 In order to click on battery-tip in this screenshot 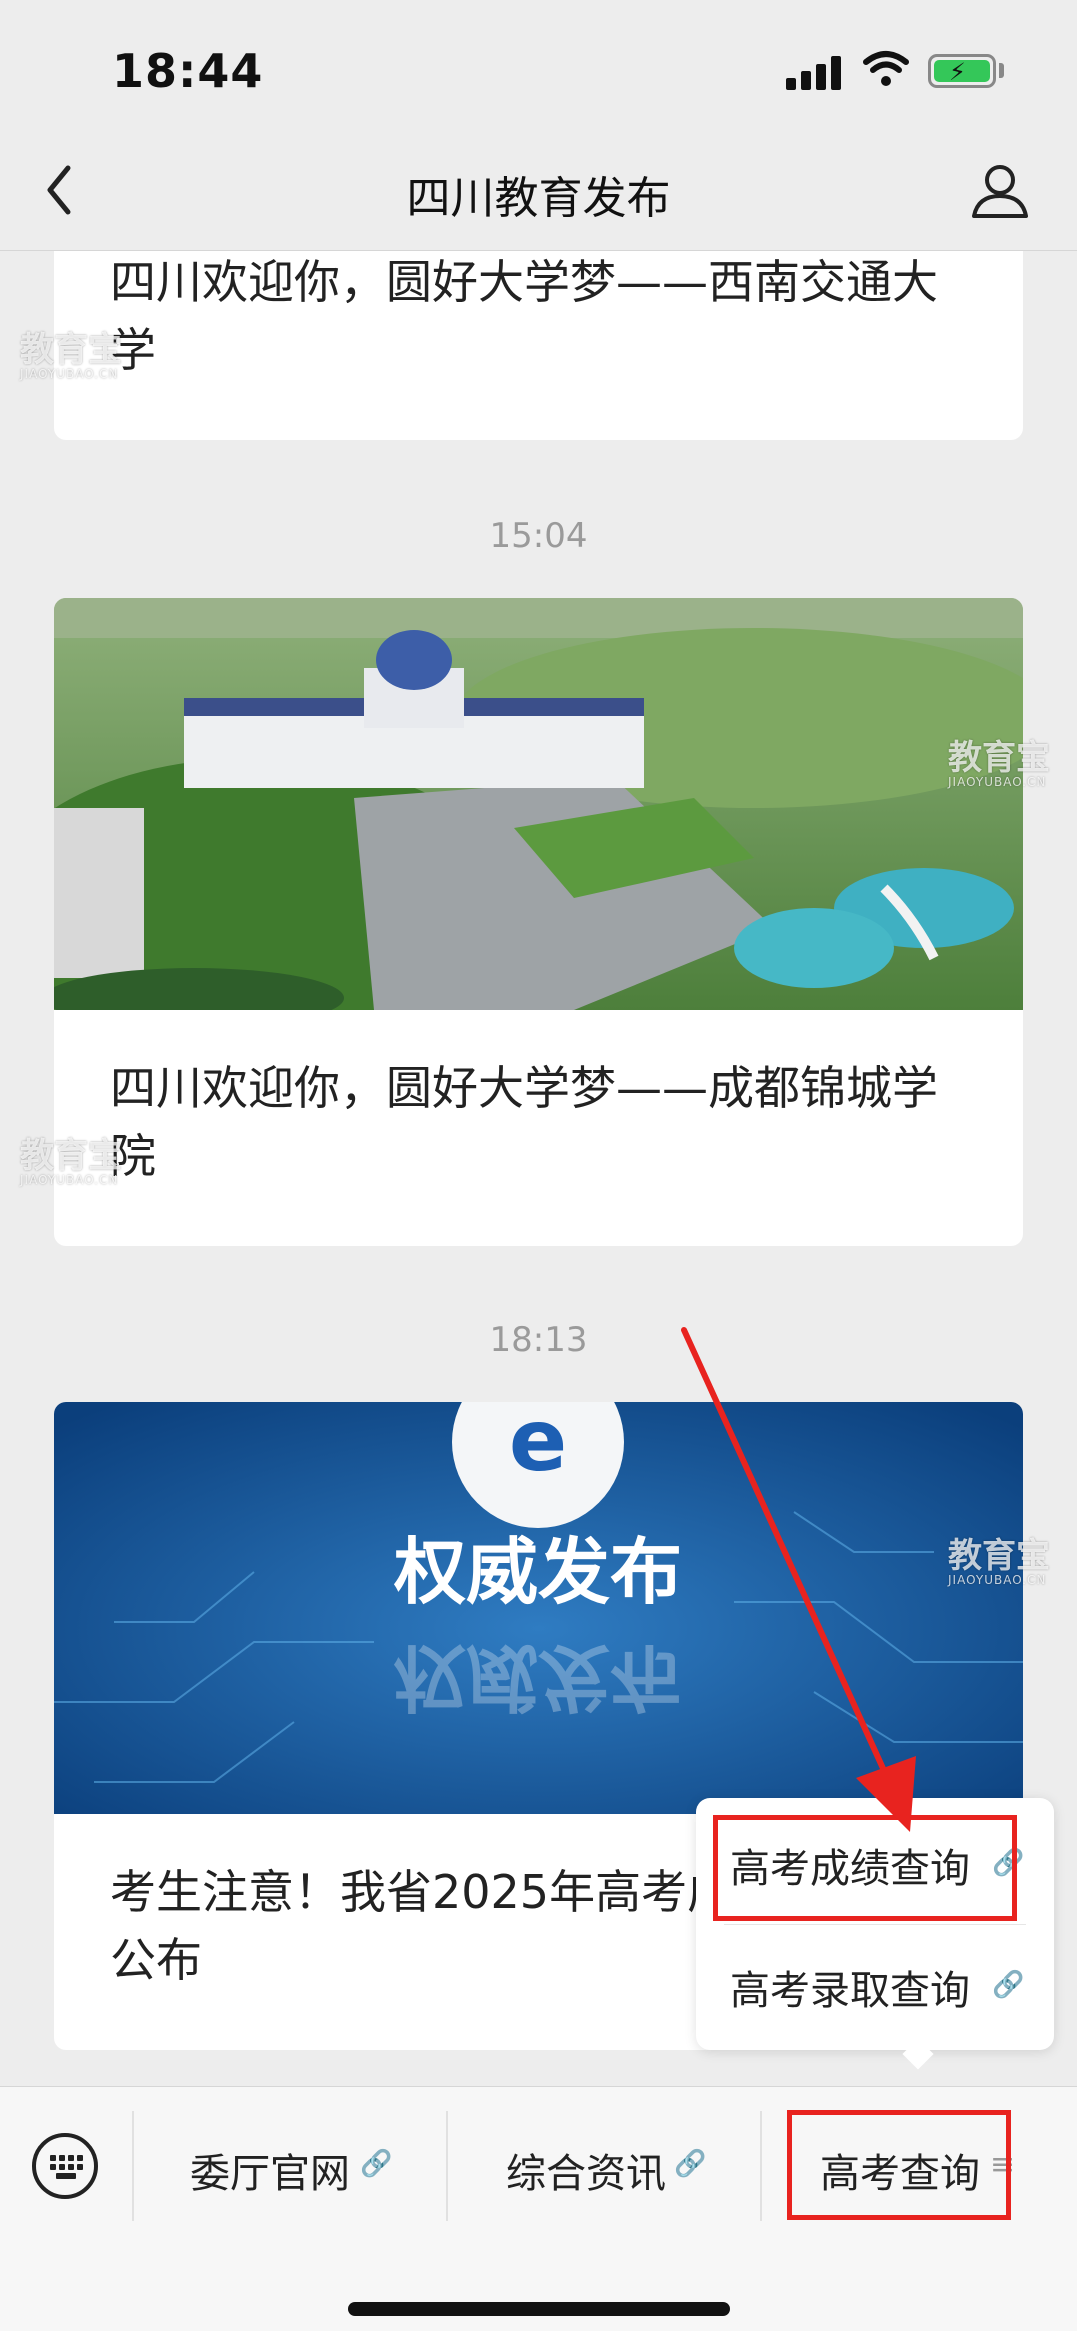, I will do `click(1001, 70)`.